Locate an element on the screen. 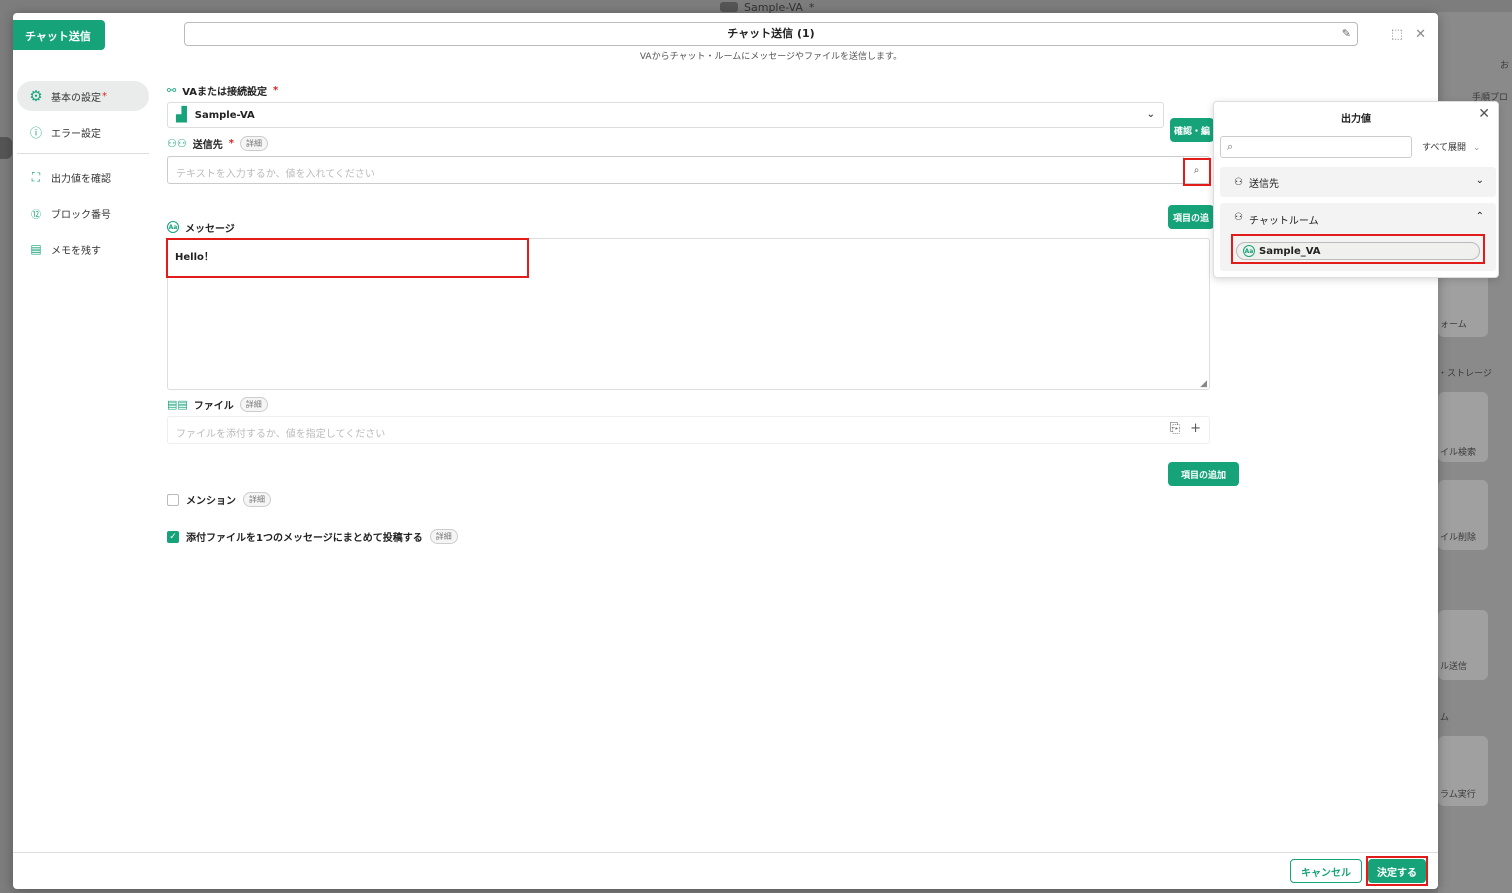 This screenshot has height=893, width=1512. mention-label: メンション is located at coordinates (211, 501).